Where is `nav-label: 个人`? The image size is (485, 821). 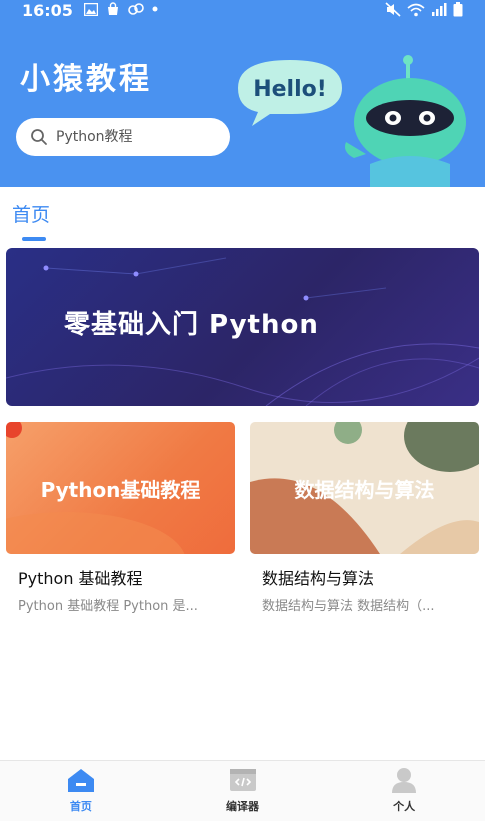
nav-label: 个人 is located at coordinates (404, 806).